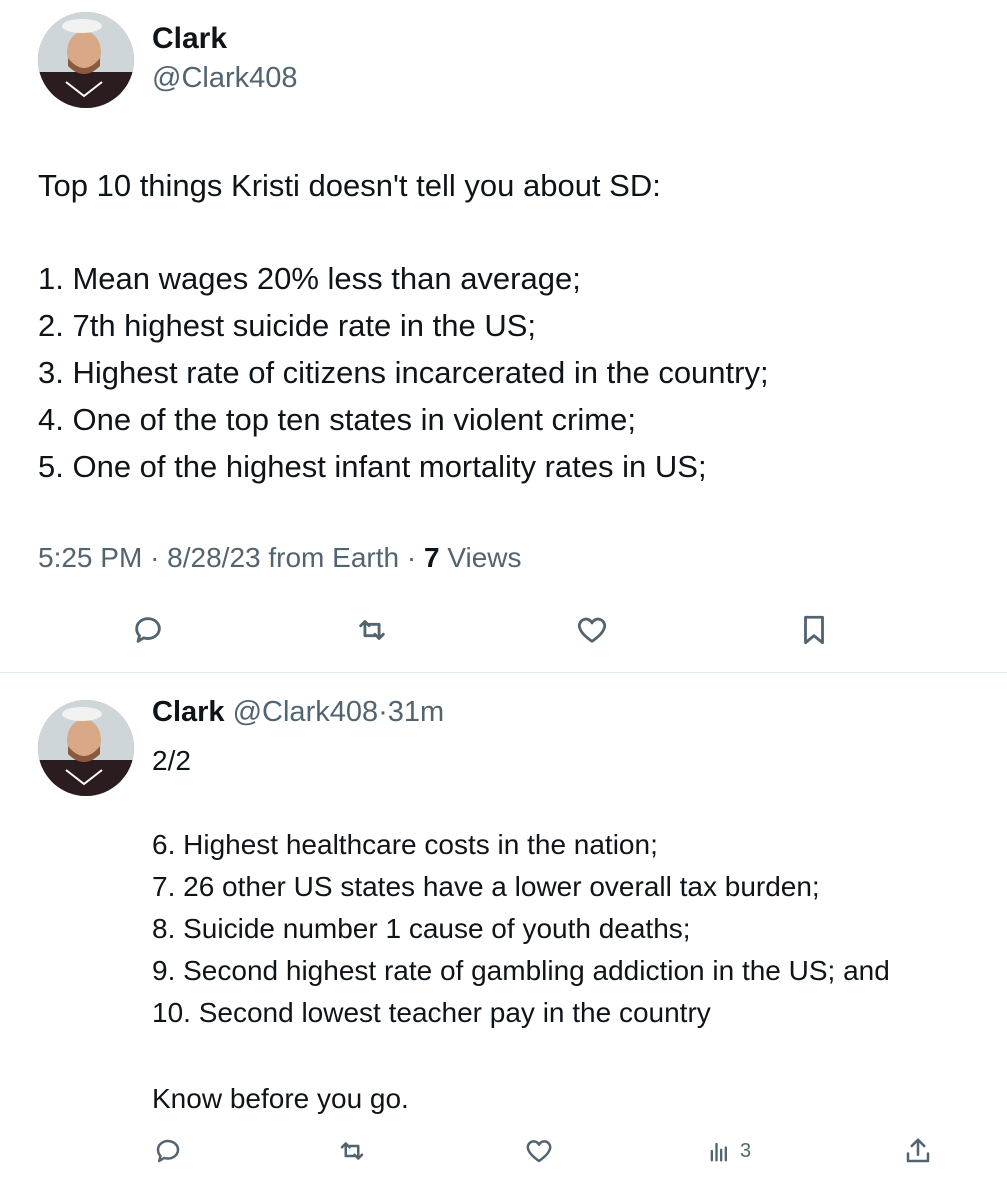  I want to click on tweet-metadata: 5:25 PM · 8/28/23 from Earth · 7 Views, so click(280, 558).